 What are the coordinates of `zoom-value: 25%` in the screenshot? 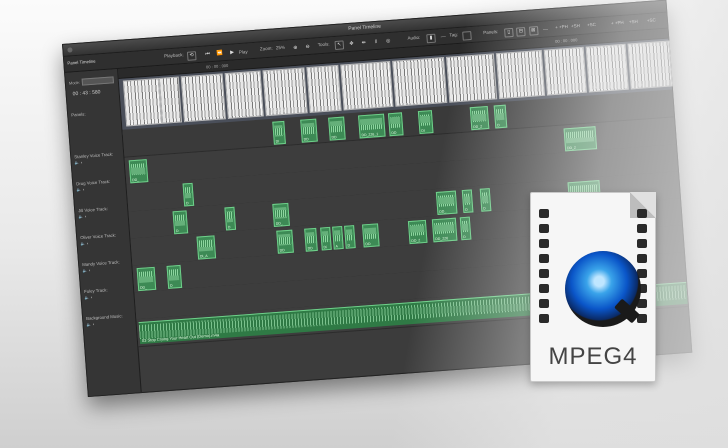 It's located at (280, 48).